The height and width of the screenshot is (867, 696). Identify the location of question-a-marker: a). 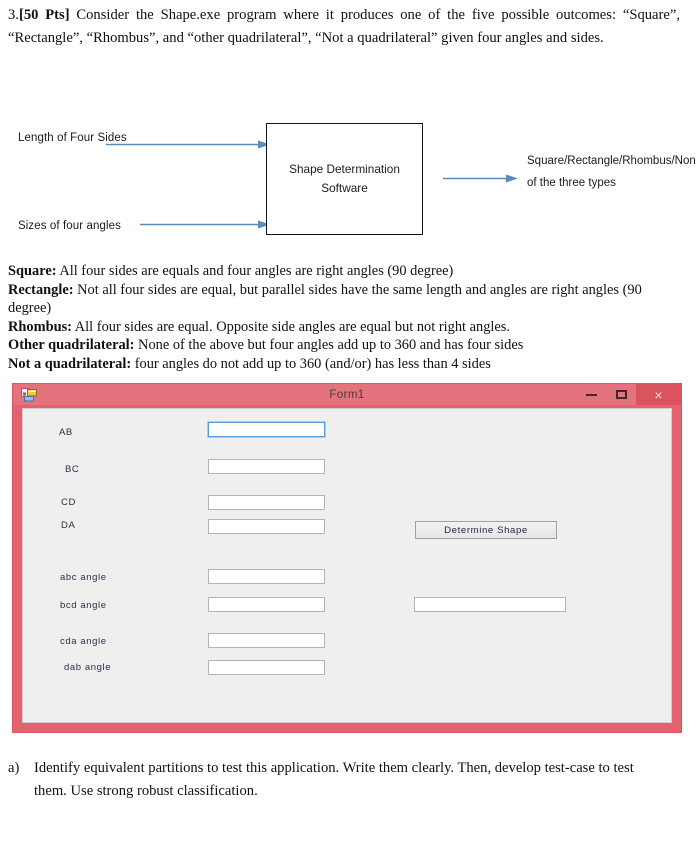
(14, 768).